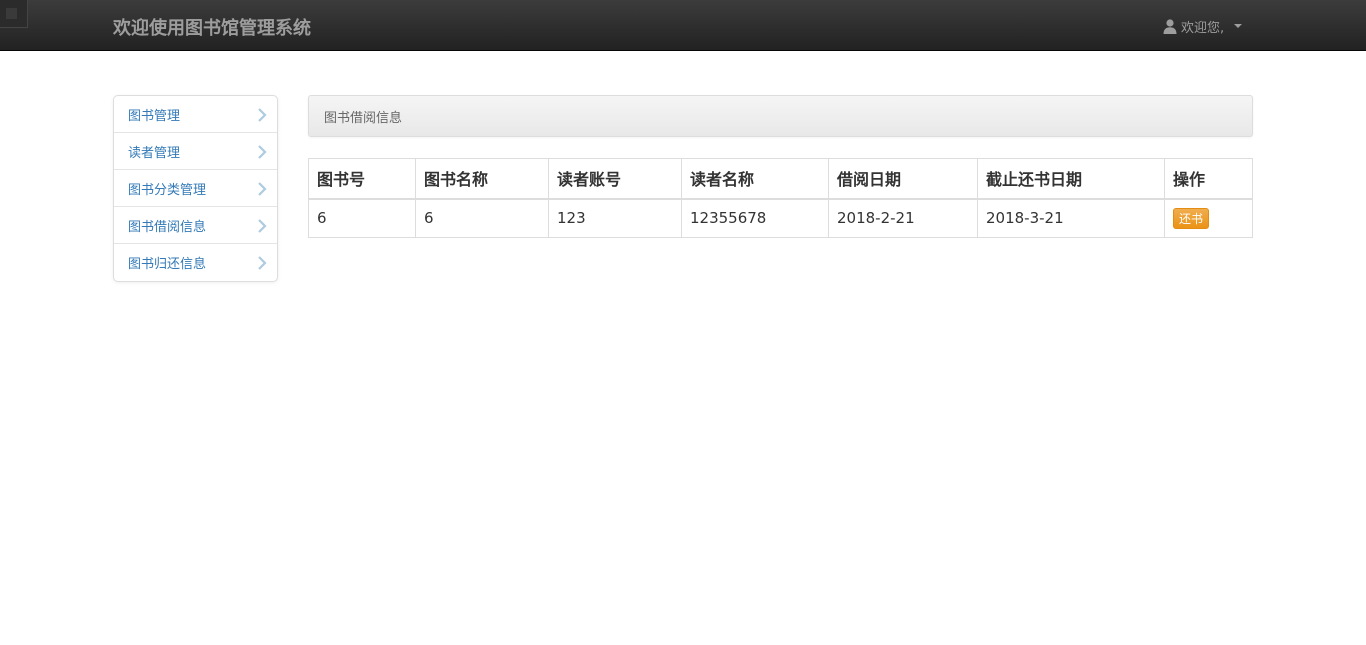 This screenshot has height=645, width=1366. I want to click on sidebar-item-label: 图书分类管理, so click(167, 190).